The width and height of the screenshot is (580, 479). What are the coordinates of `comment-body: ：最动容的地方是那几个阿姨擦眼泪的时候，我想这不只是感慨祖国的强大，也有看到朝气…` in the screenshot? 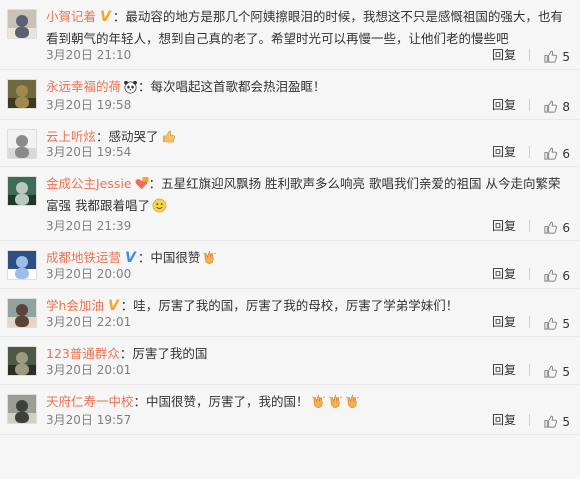 It's located at (304, 27).